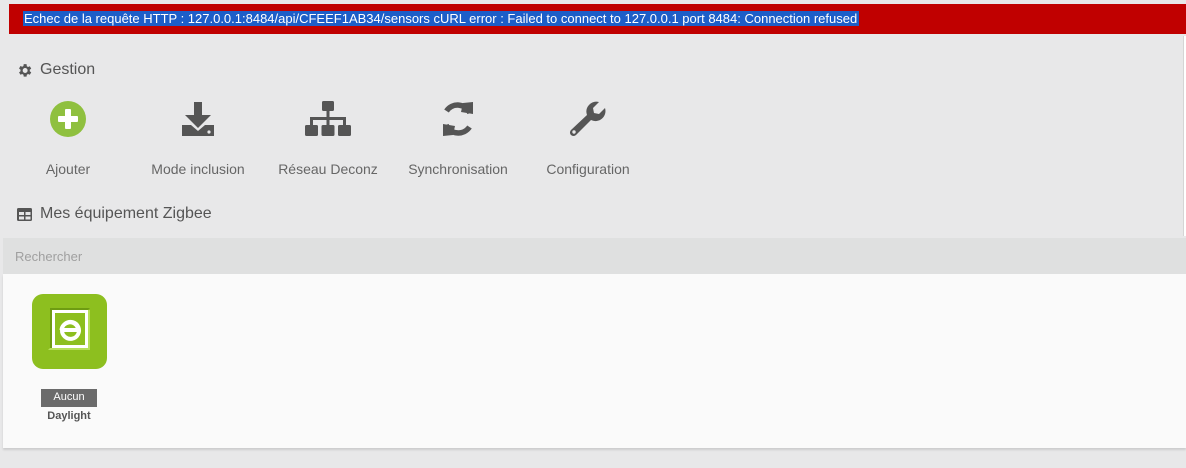 The image size is (1186, 468). What do you see at coordinates (69, 398) in the screenshot?
I see `device-status-badge: Aucun` at bounding box center [69, 398].